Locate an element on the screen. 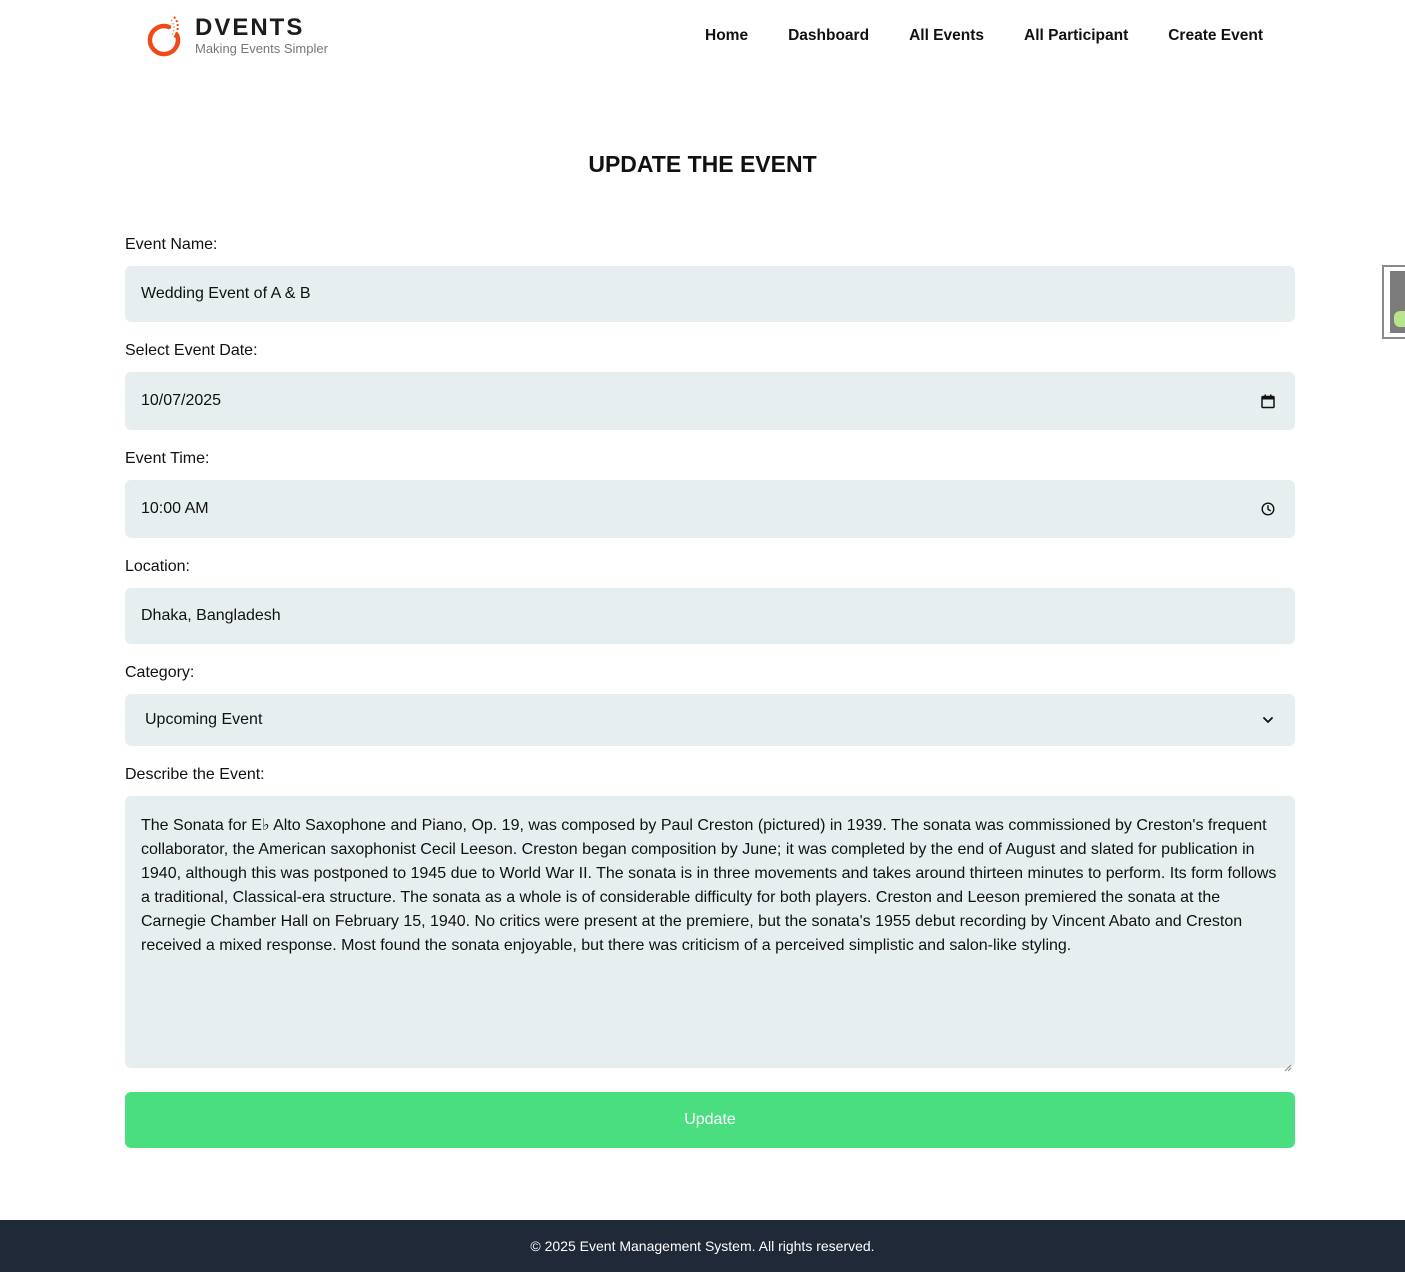 Image resolution: width=1405 pixels, height=1272 pixels. nav-all-events: All Events is located at coordinates (946, 36).